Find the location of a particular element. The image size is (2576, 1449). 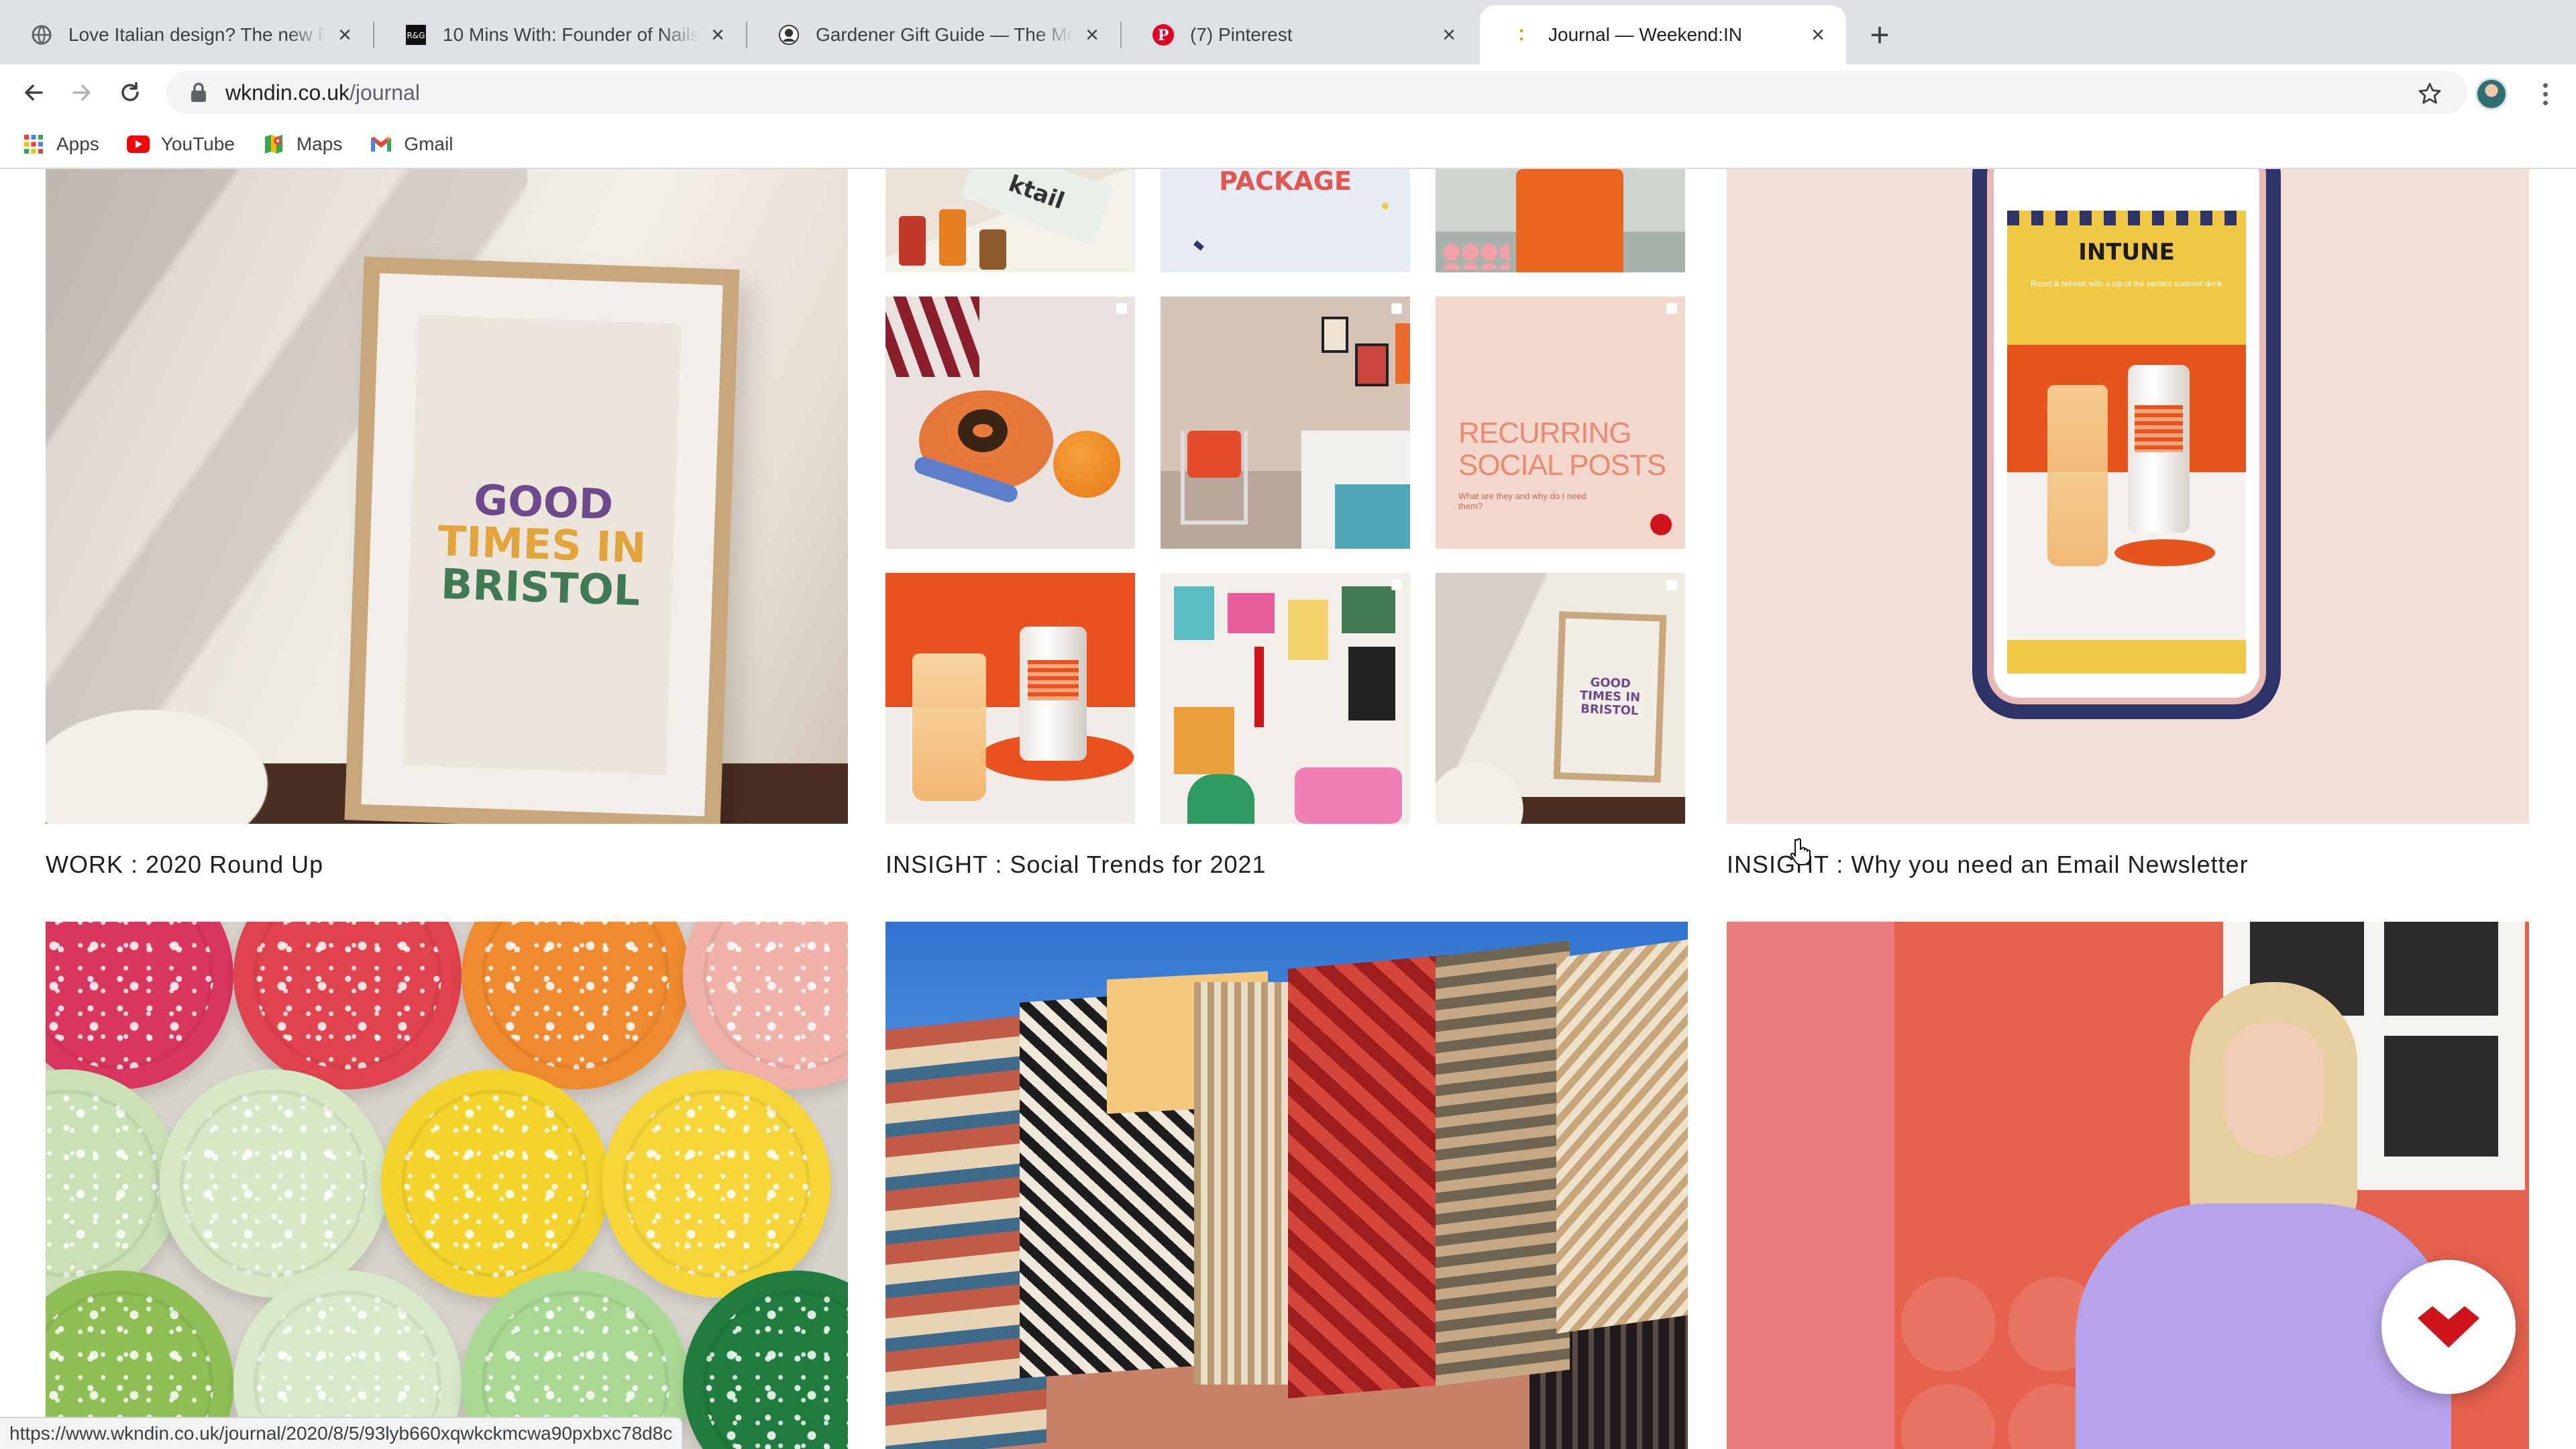

browser-menu-button is located at coordinates (2545, 94).